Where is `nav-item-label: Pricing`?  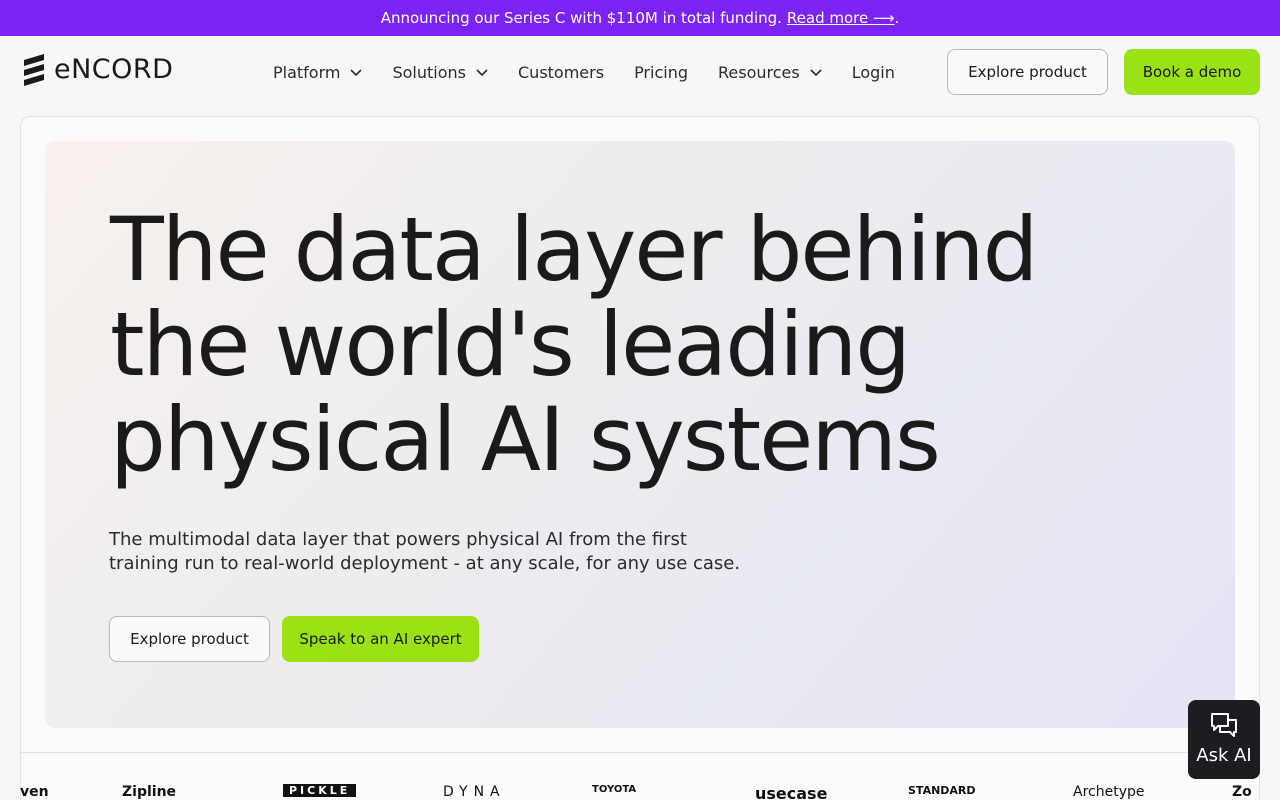 nav-item-label: Pricing is located at coordinates (661, 72).